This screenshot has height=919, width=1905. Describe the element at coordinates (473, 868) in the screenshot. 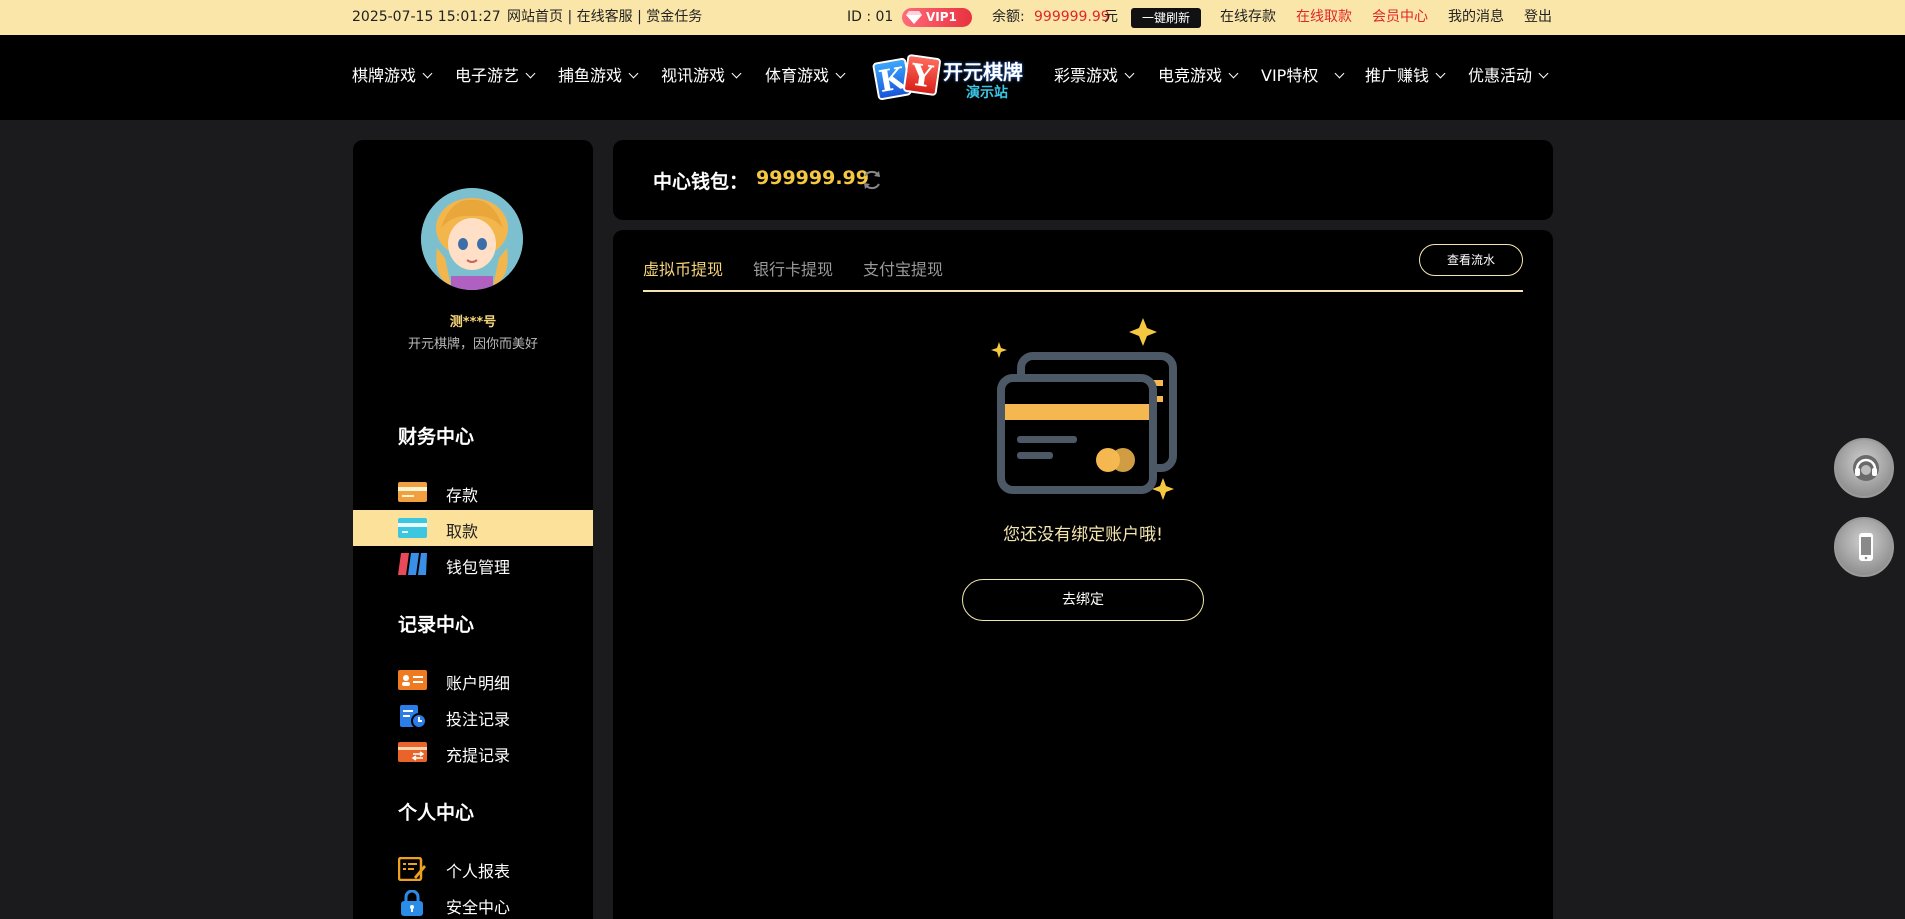

I see `sidebar-item-personal-report: 个人报表` at that location.